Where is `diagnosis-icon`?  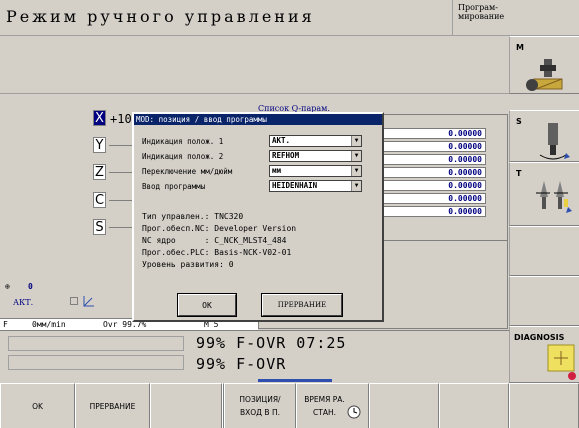
diagnosis-icon is located at coordinates (561, 362).